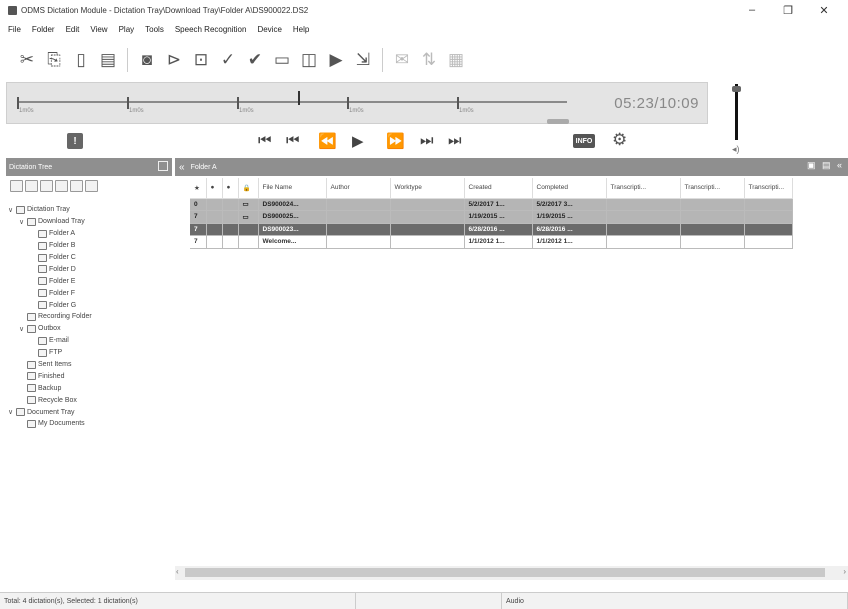 The height and width of the screenshot is (609, 848). What do you see at coordinates (619, 140) in the screenshot?
I see `settings-icon: ⚙` at bounding box center [619, 140].